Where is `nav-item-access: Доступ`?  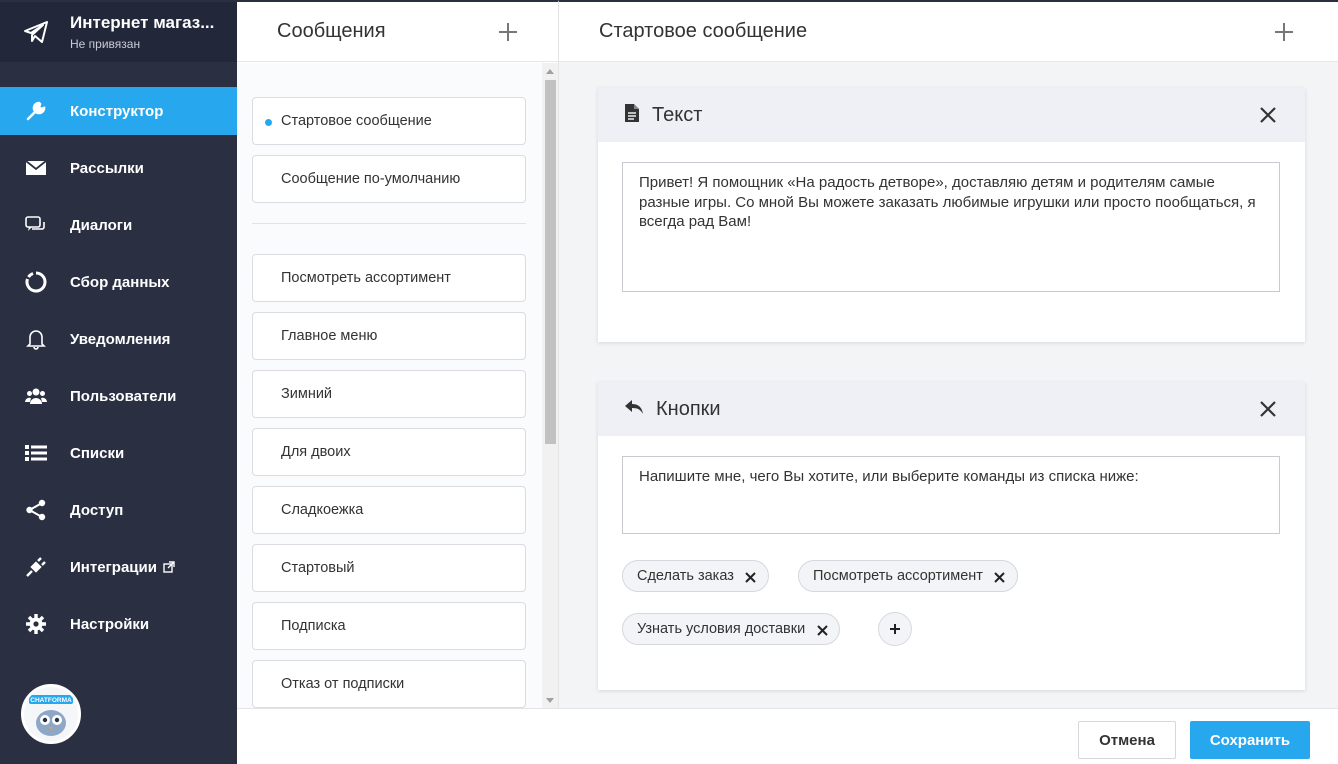
nav-item-access: Доступ is located at coordinates (118, 510).